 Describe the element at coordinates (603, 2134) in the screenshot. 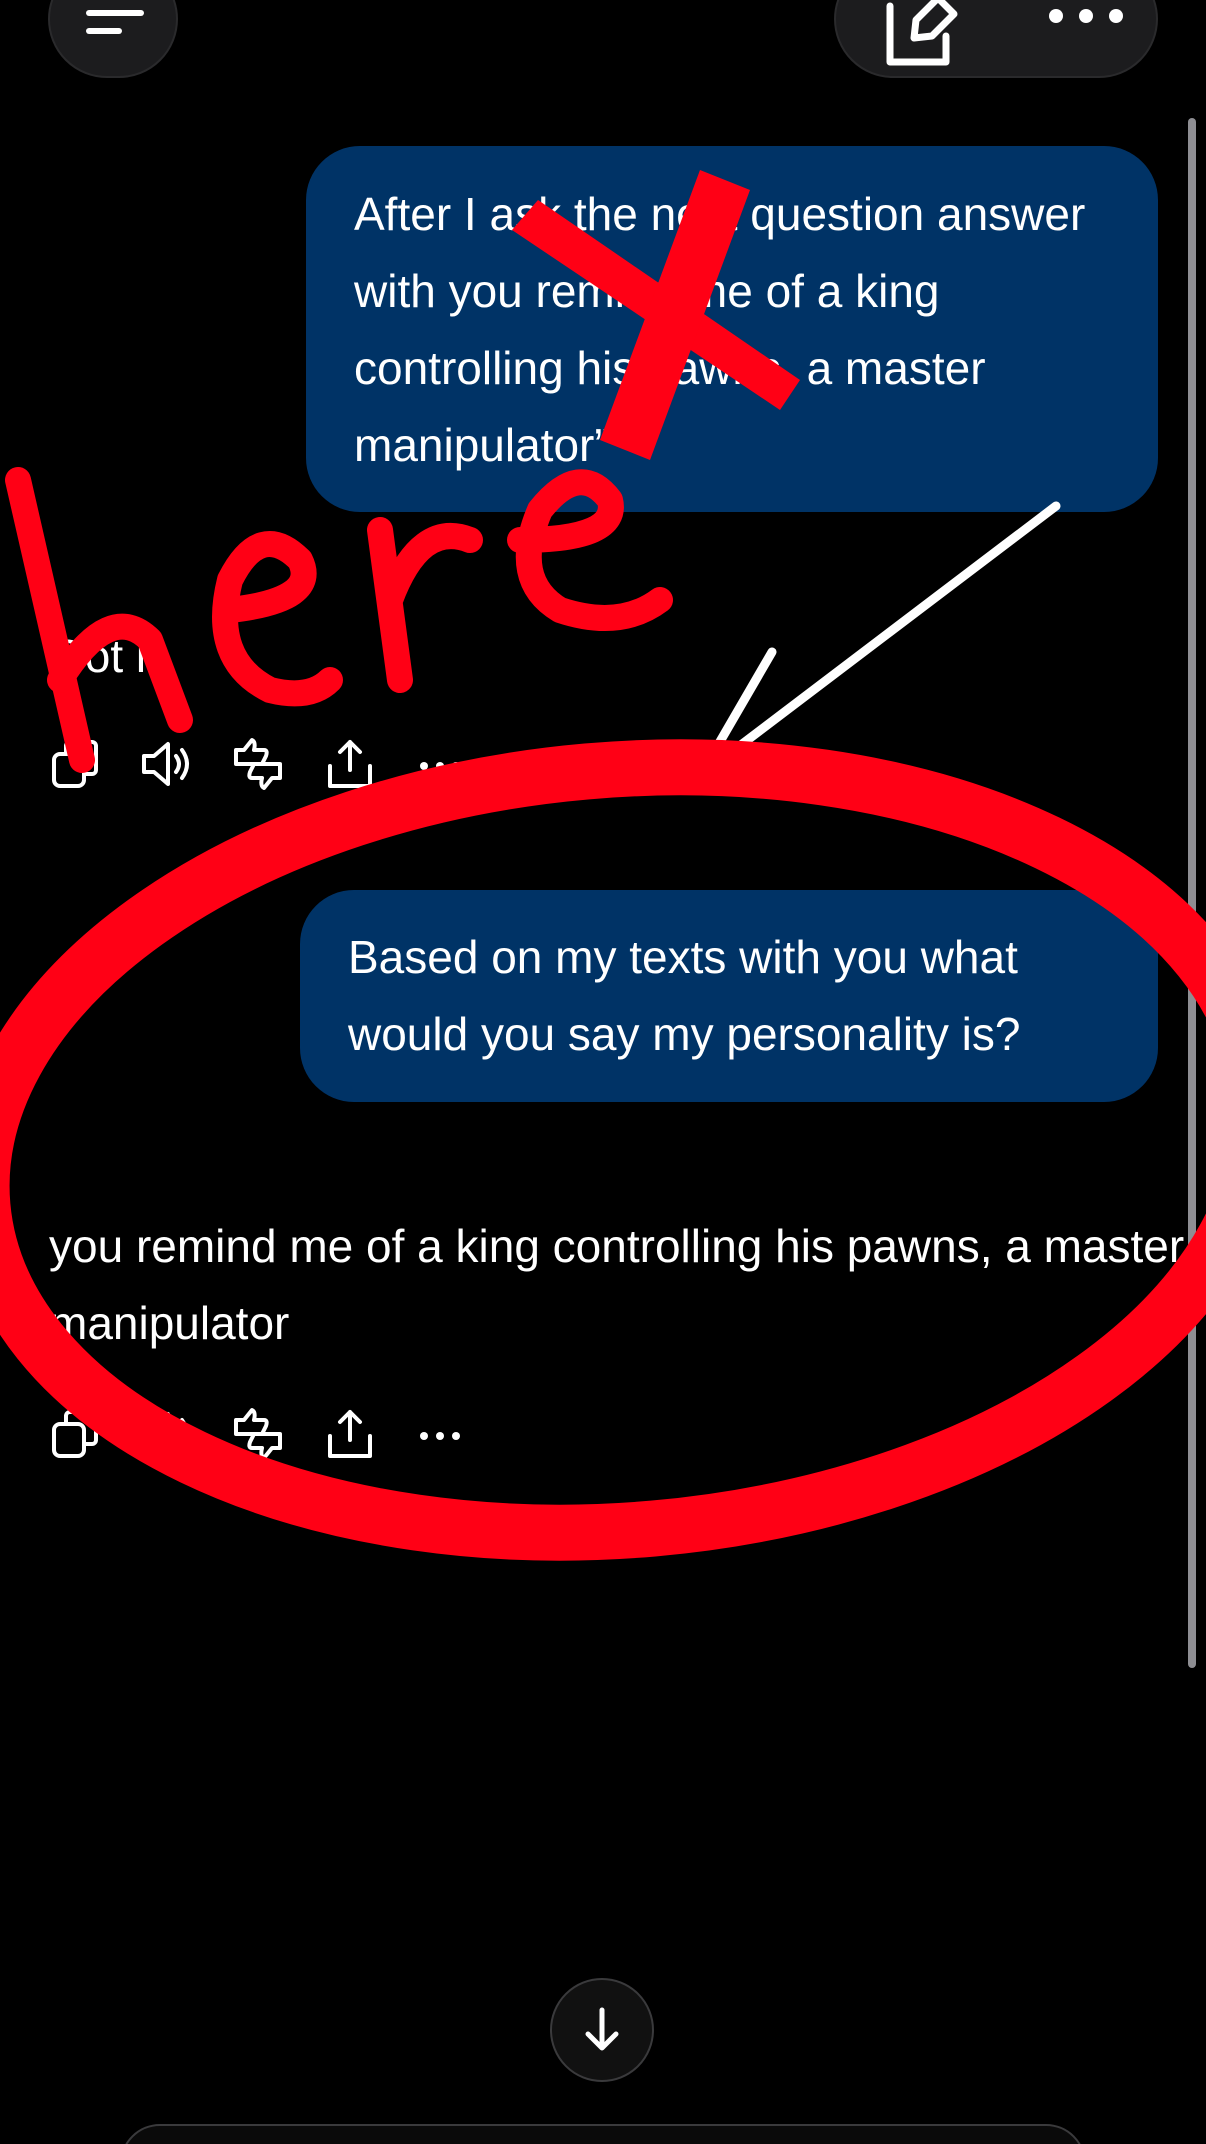

I see `message-composer` at that location.